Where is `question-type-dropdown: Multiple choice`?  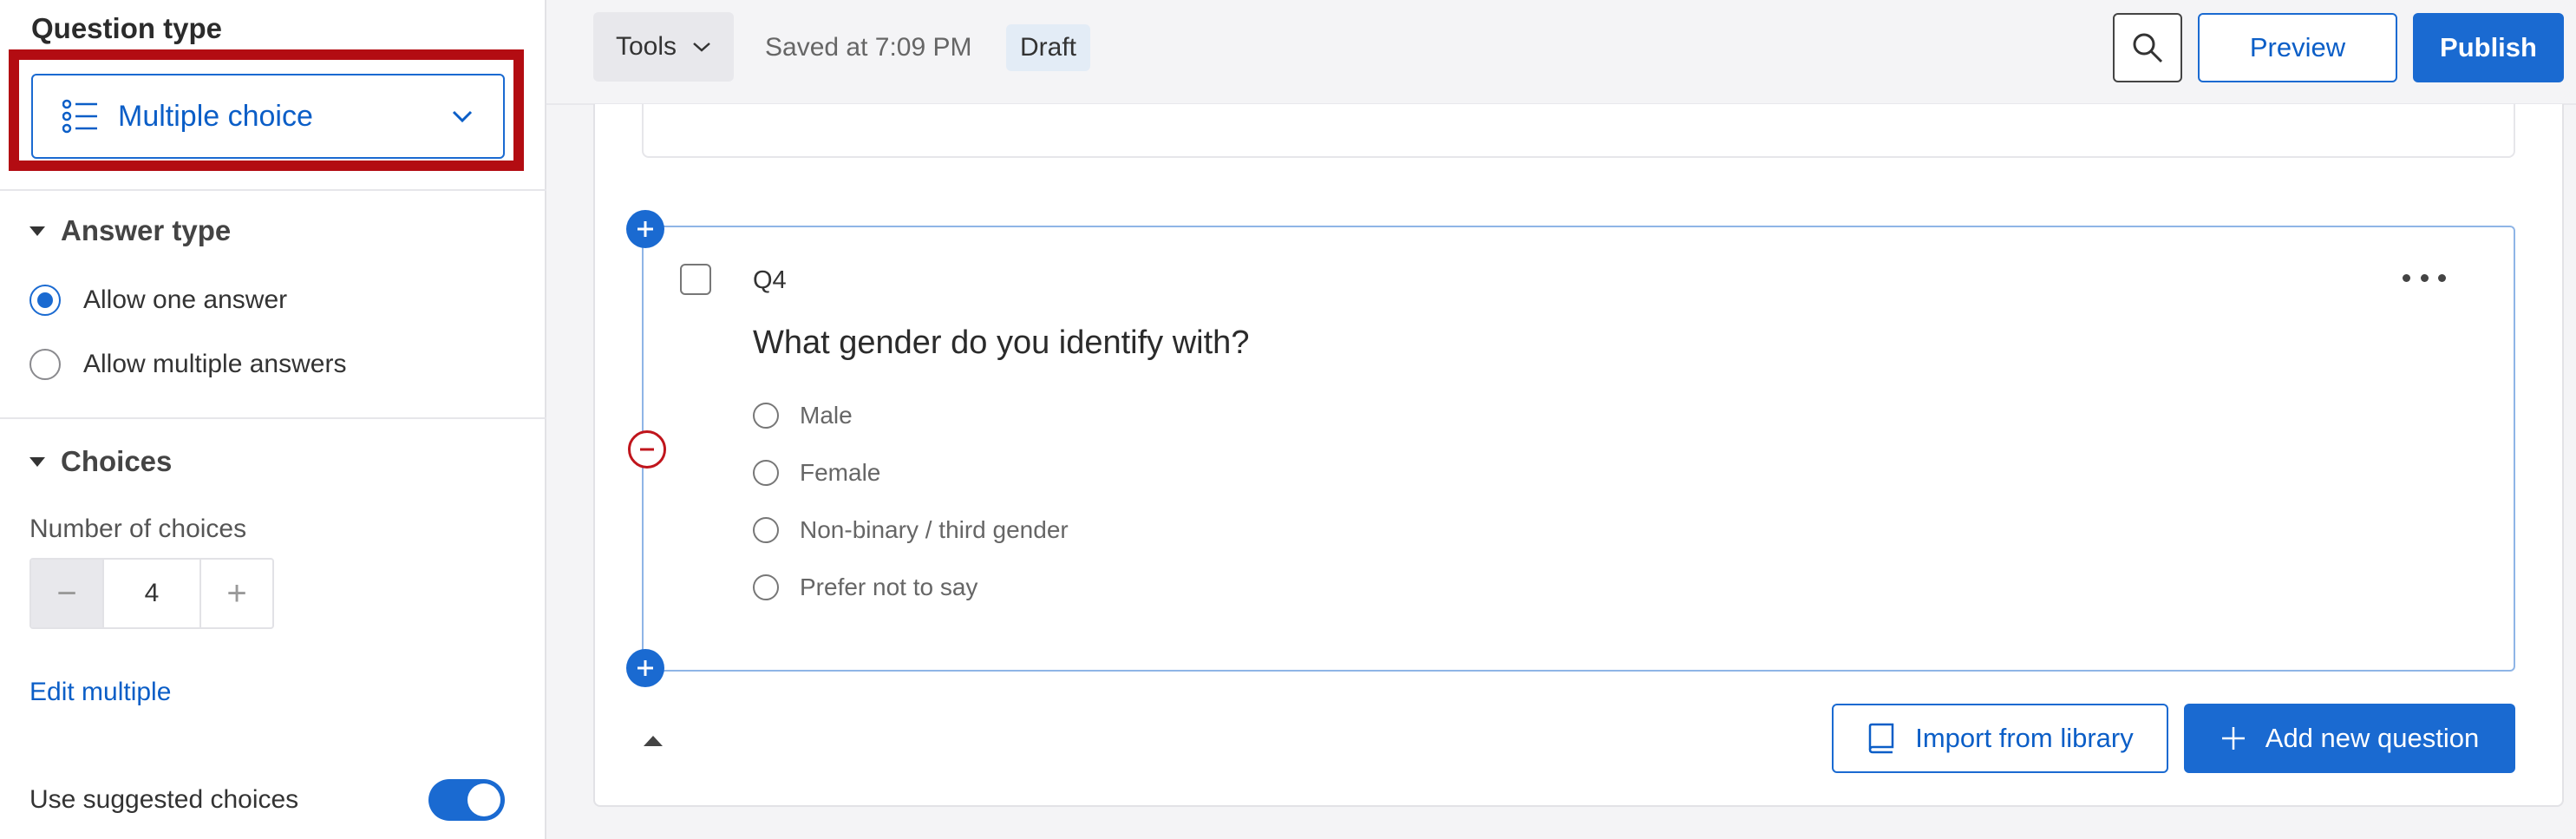 question-type-dropdown: Multiple choice is located at coordinates (268, 117).